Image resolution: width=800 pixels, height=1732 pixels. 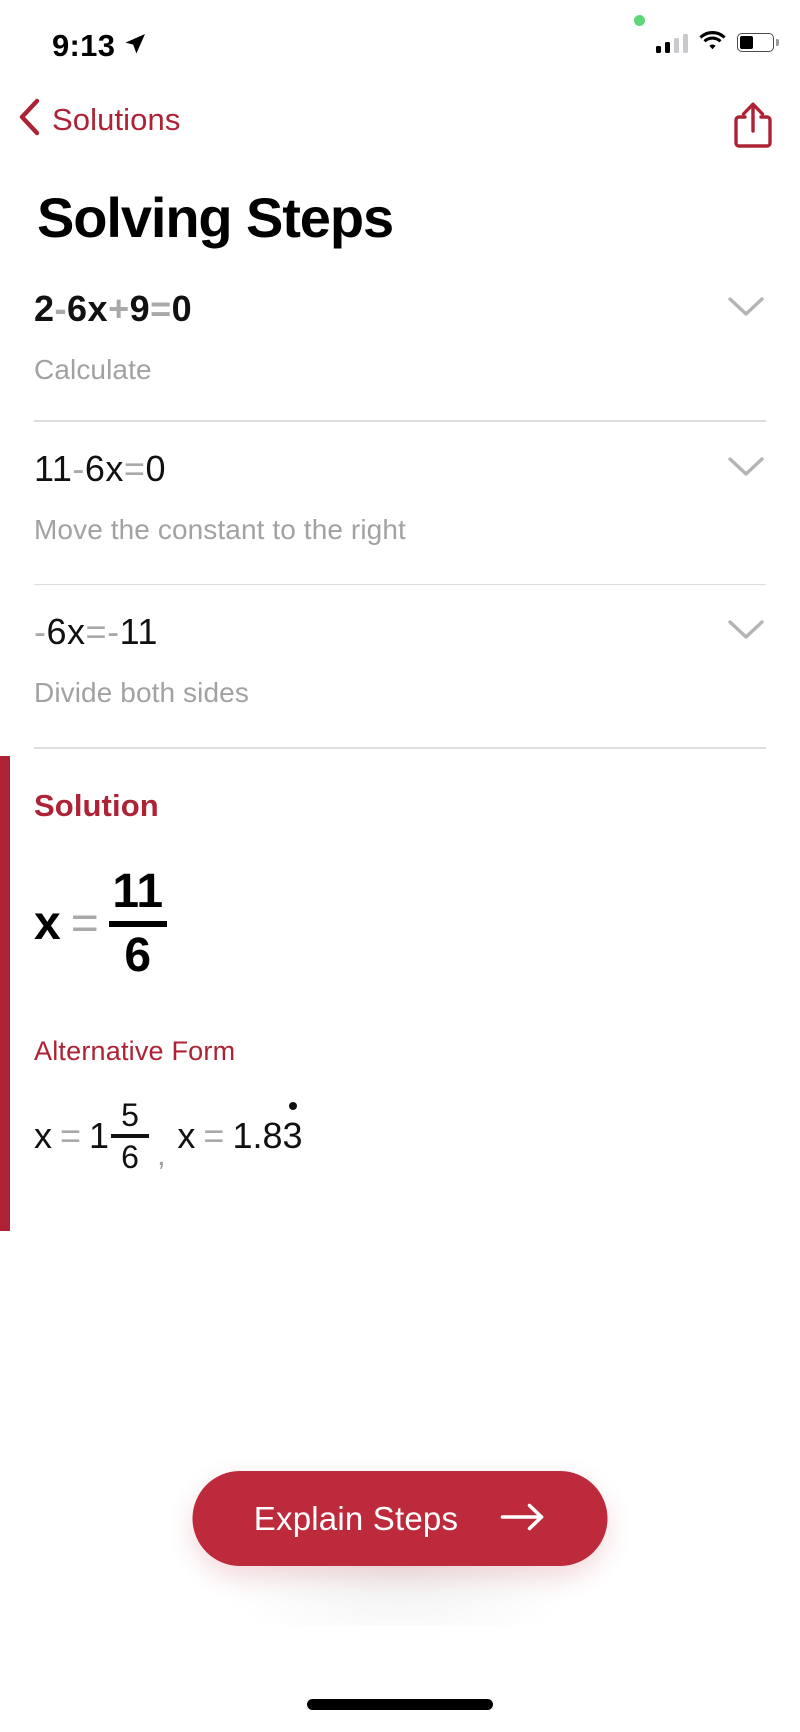 What do you see at coordinates (71, 1135) in the screenshot?
I see `alt-equals-1: =` at bounding box center [71, 1135].